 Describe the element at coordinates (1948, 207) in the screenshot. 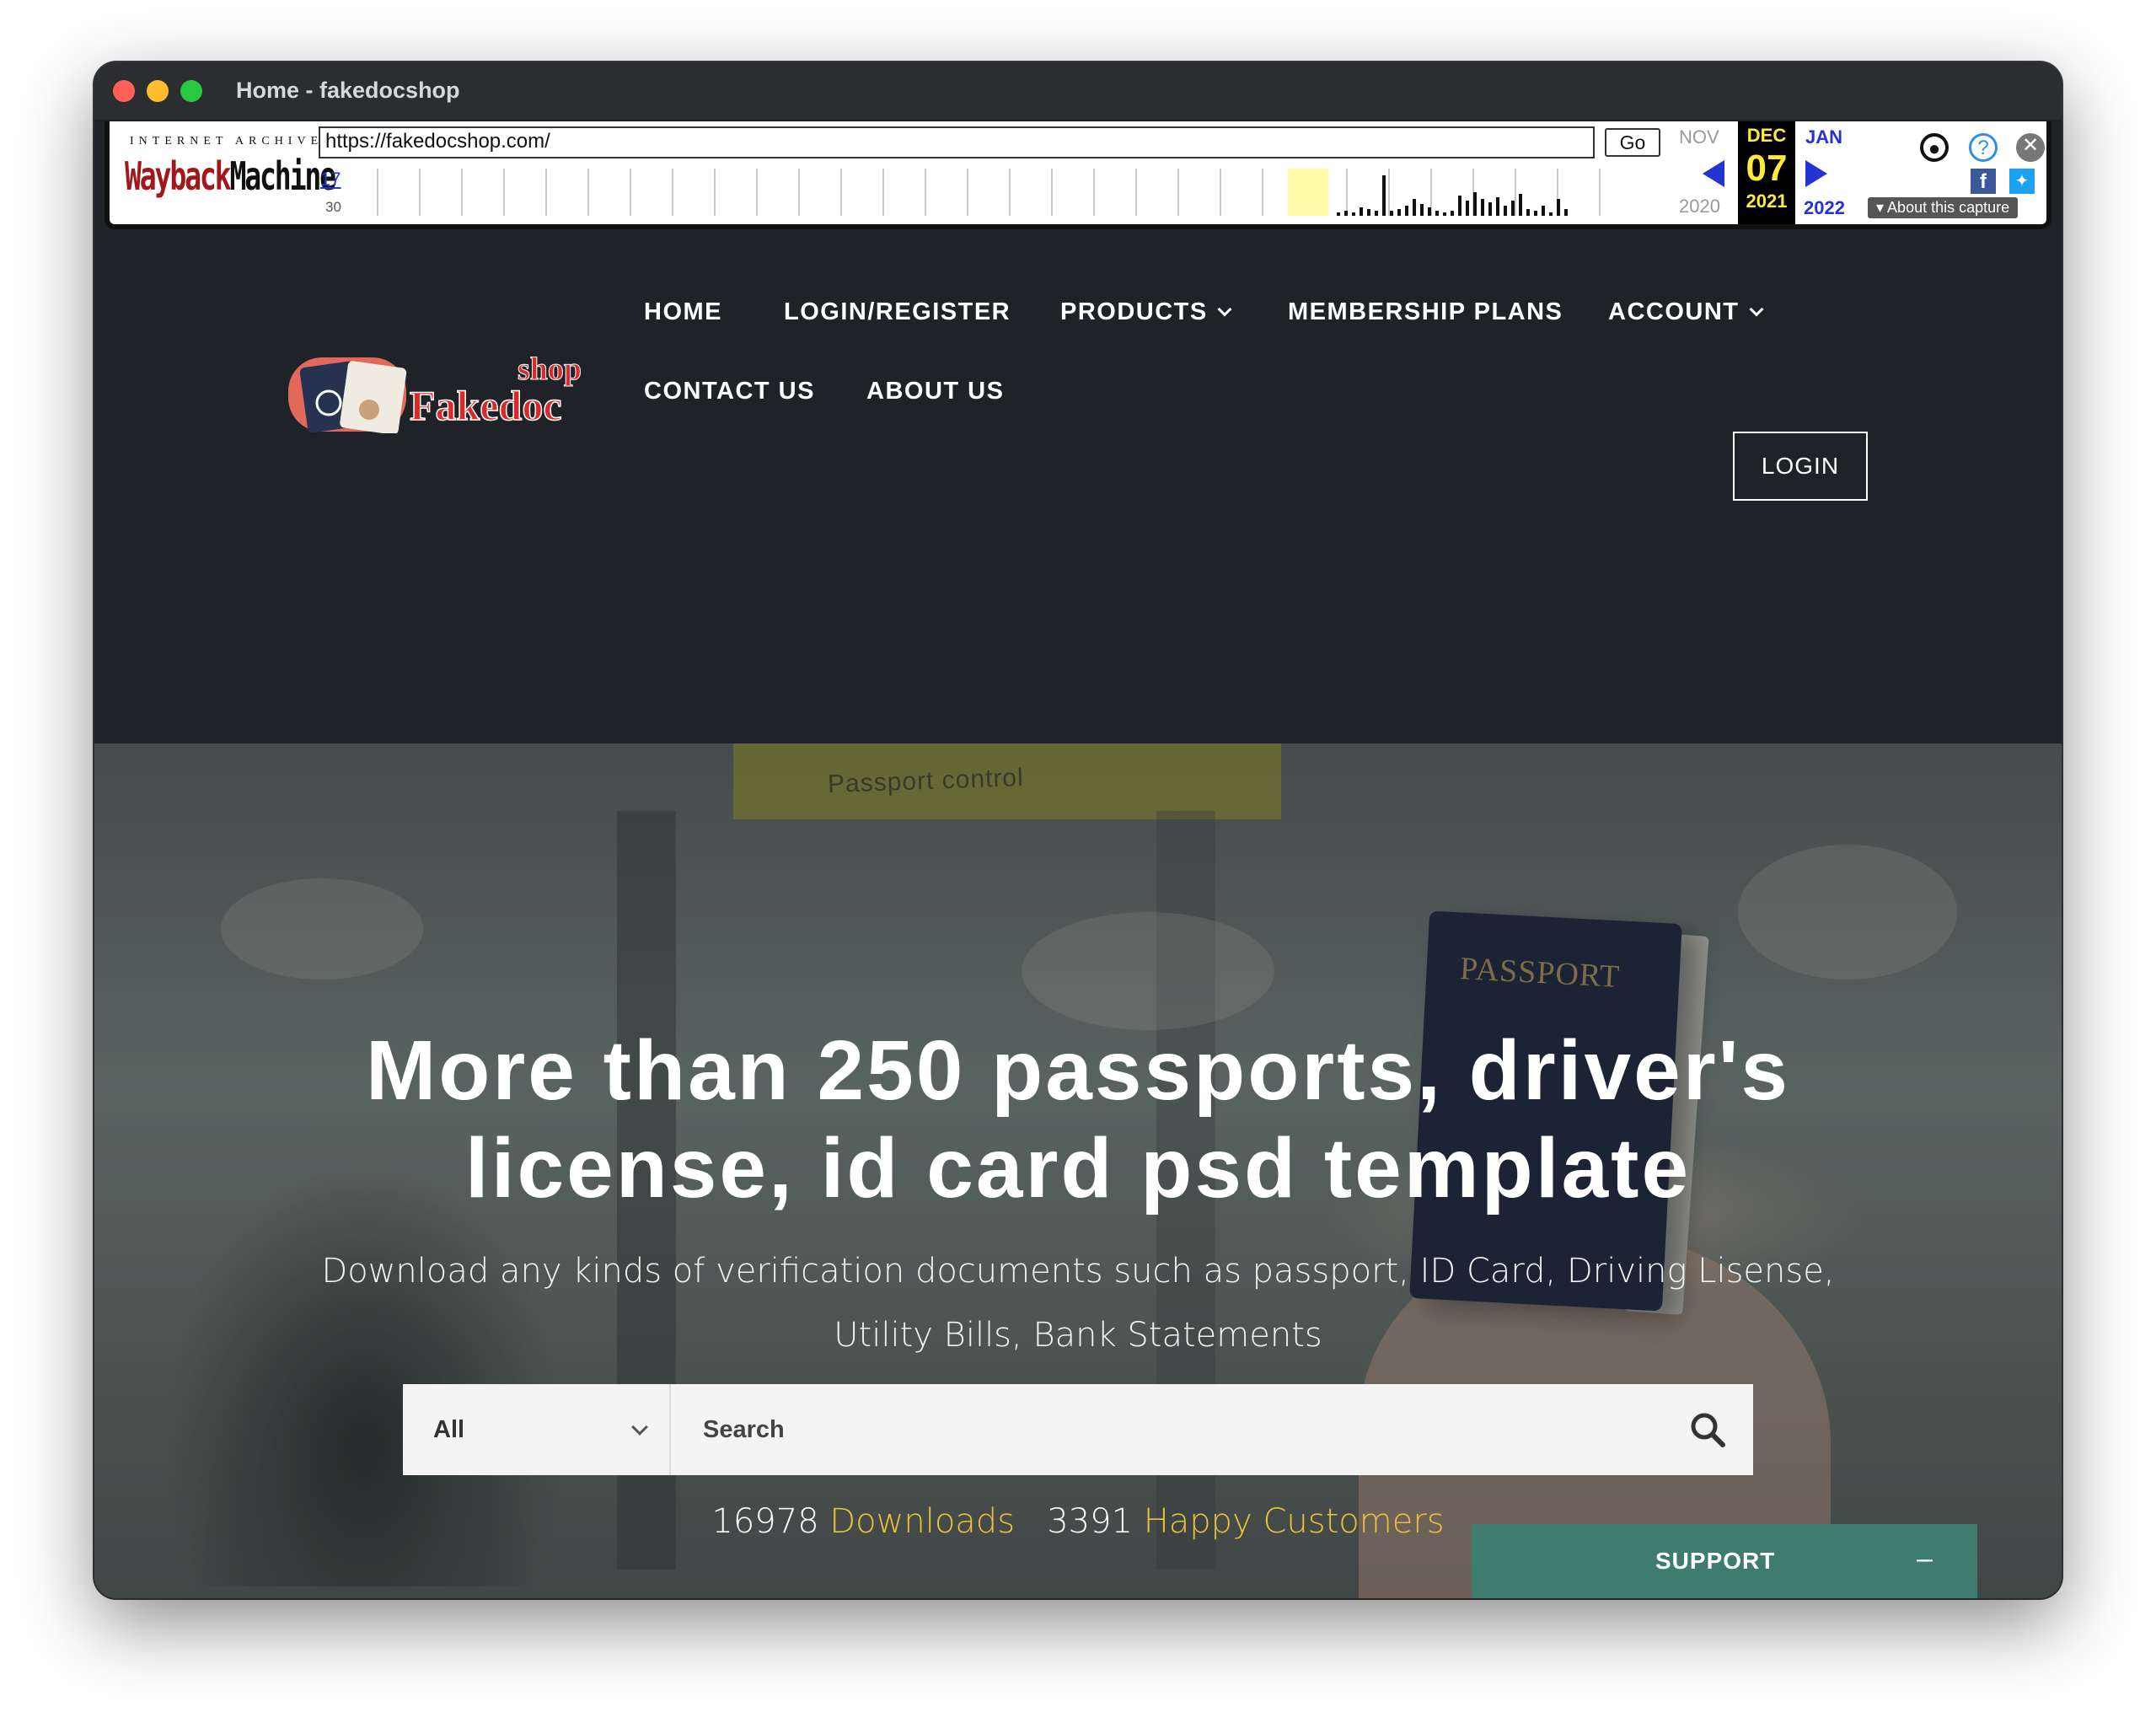

I see `about-capture-label: About this capture` at that location.